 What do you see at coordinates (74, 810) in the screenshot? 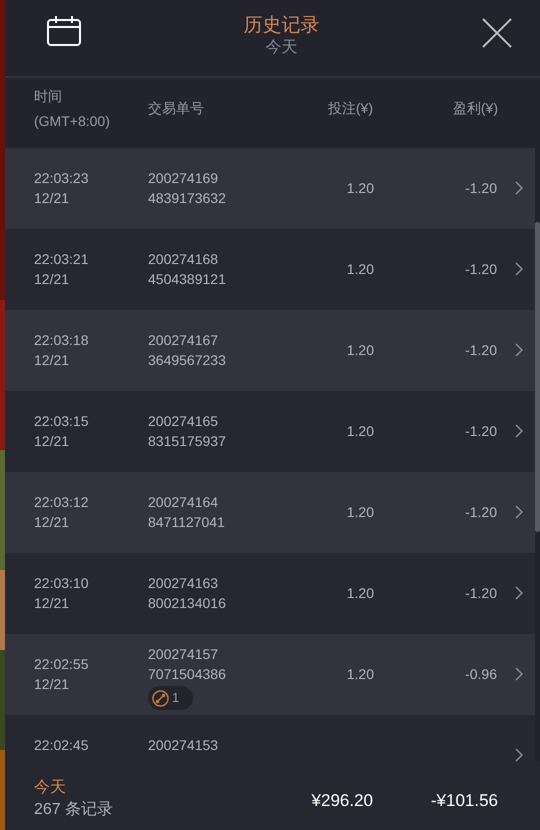
I see `record-count: 267 条记录` at bounding box center [74, 810].